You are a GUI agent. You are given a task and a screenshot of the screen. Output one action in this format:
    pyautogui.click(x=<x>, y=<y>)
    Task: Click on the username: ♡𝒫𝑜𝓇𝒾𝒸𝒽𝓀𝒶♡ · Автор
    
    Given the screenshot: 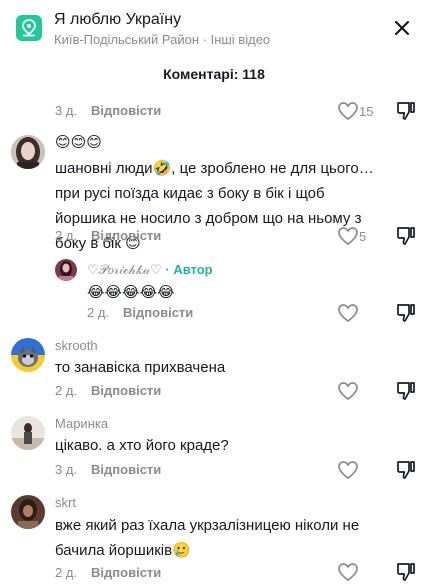 What is the action you would take?
    pyautogui.click(x=150, y=270)
    